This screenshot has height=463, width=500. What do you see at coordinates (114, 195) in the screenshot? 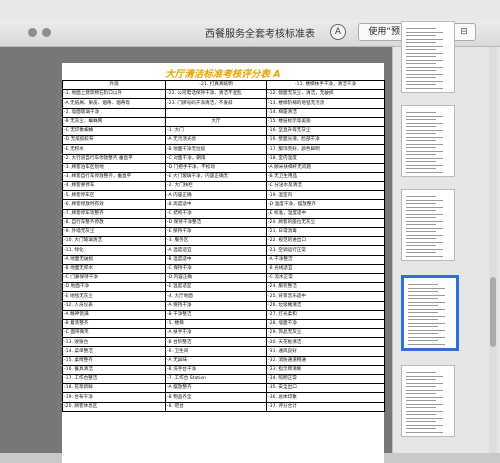
I see `table-cell: -5. 顾客停车区` at bounding box center [114, 195].